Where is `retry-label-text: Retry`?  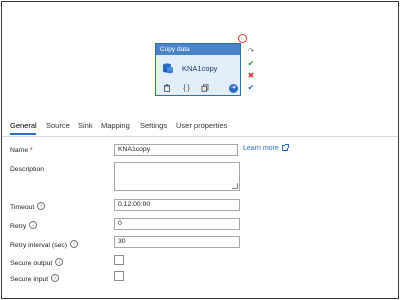
retry-label-text: Retry is located at coordinates (18, 226).